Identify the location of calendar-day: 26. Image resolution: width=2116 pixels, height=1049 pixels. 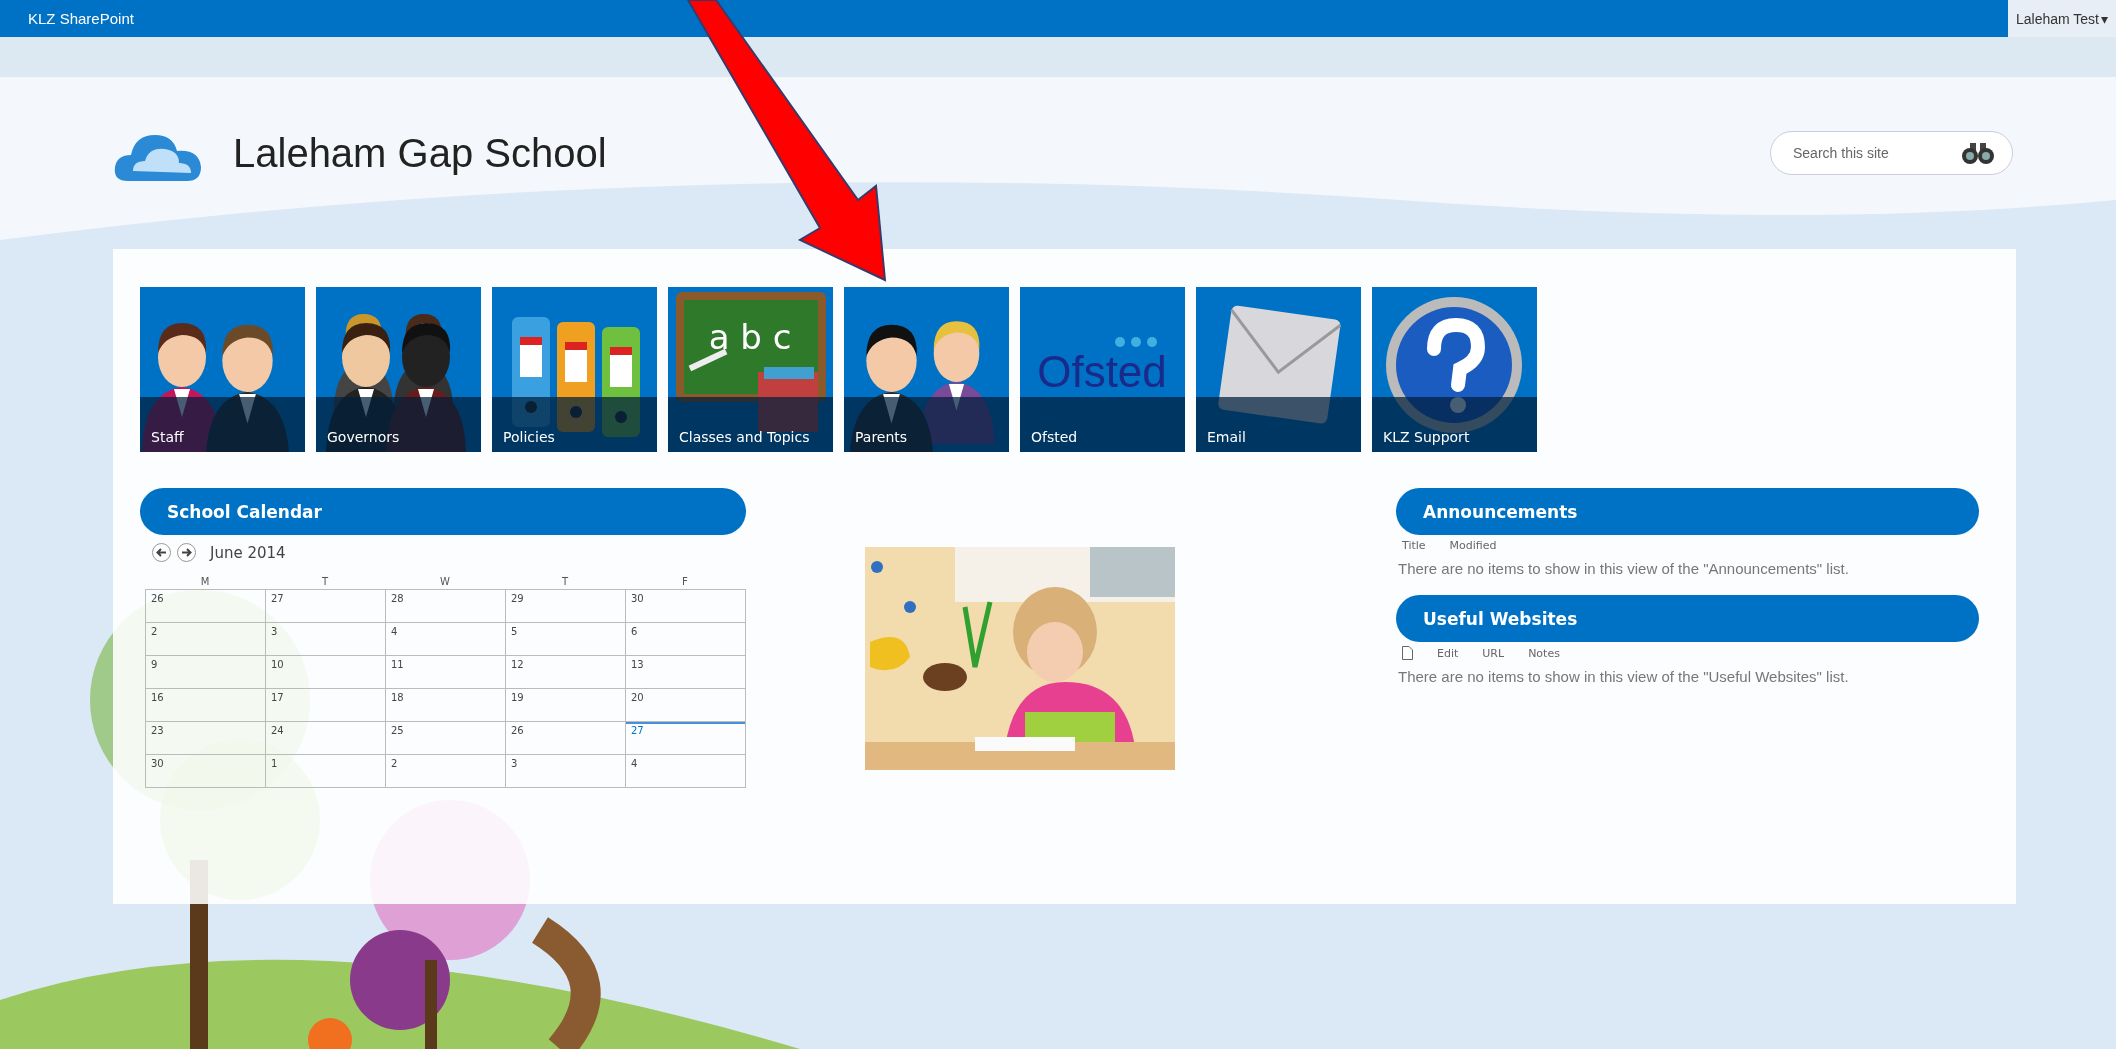
(205, 606).